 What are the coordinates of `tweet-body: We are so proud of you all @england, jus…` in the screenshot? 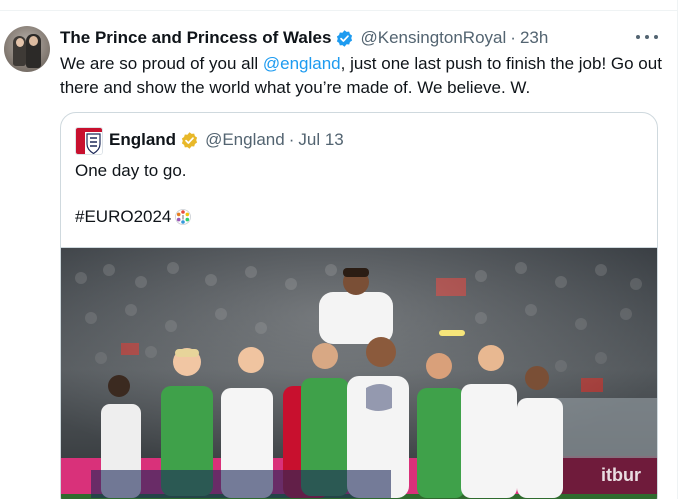 It's located at (362, 76).